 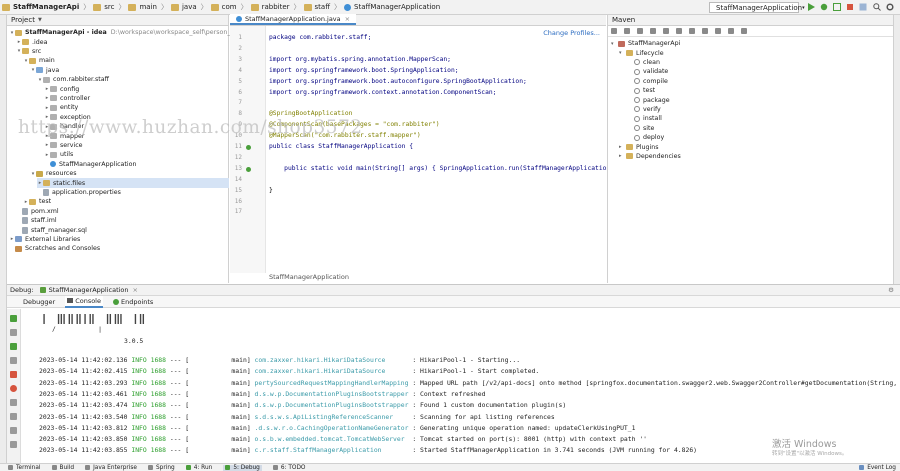 I want to click on add-icon, so click(x=653, y=31).